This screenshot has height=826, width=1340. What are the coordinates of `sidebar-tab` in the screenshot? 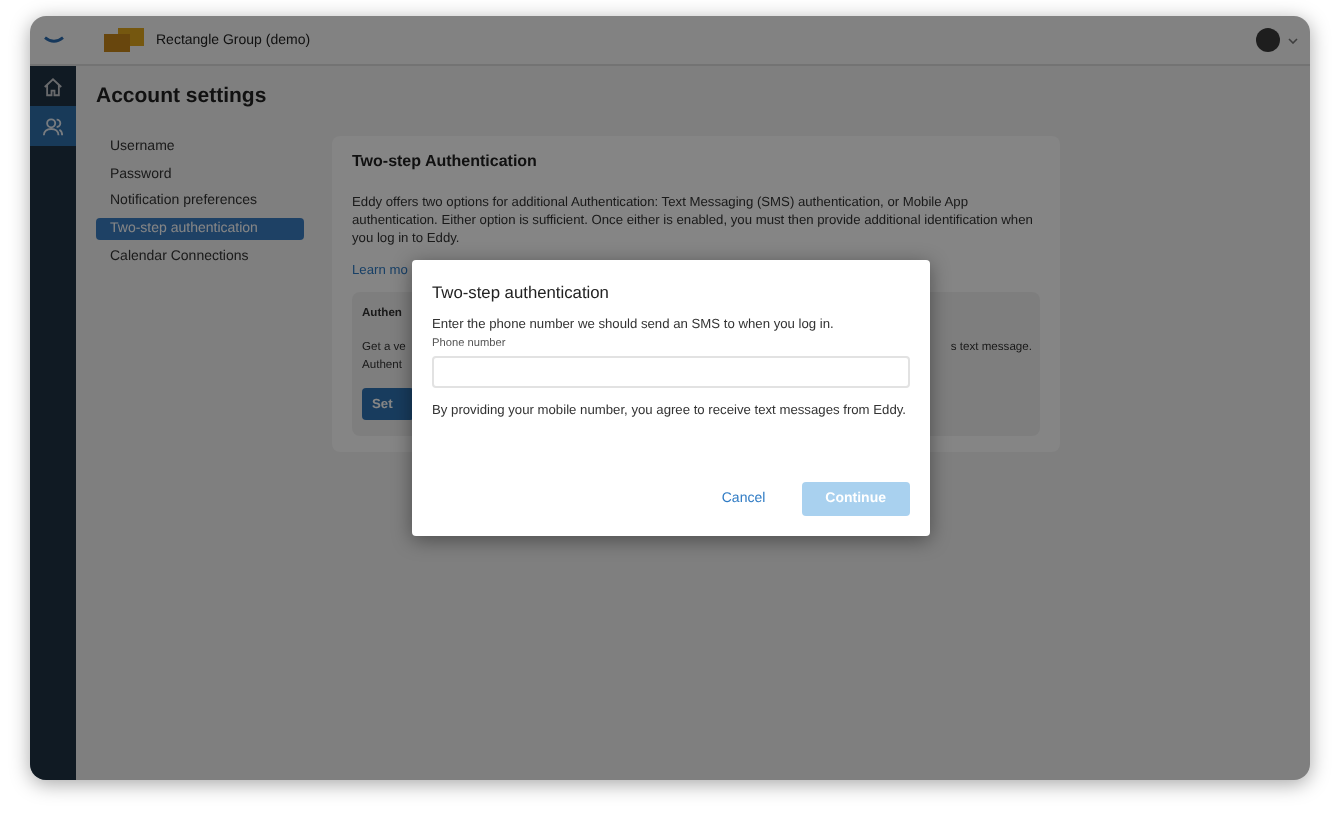 It's located at (53, 126).